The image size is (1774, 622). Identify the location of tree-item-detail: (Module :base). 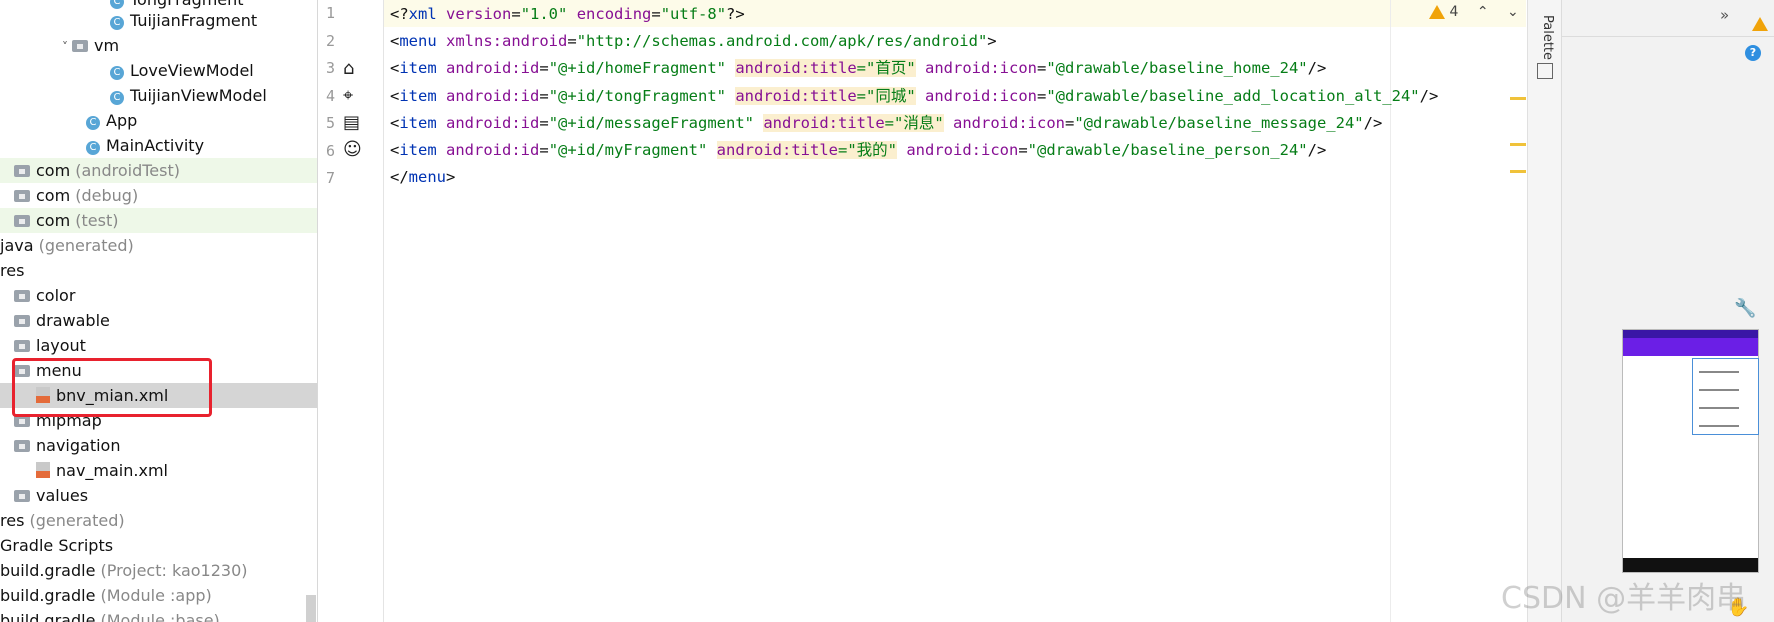
(157, 616).